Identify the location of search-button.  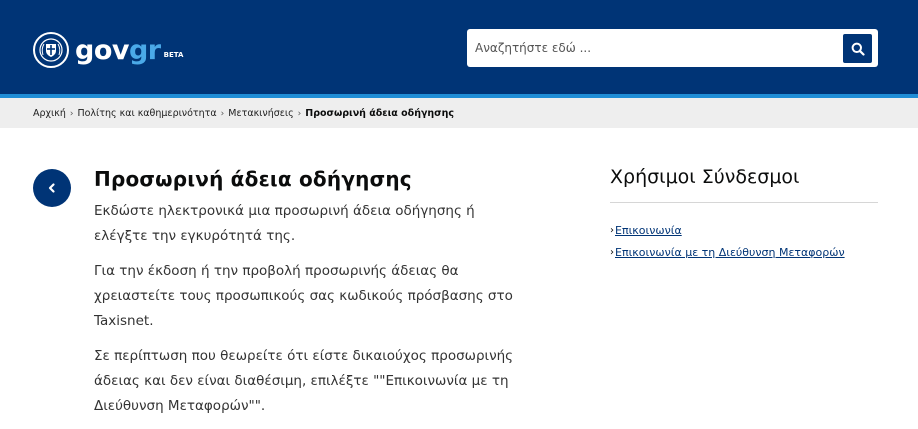
(857, 48).